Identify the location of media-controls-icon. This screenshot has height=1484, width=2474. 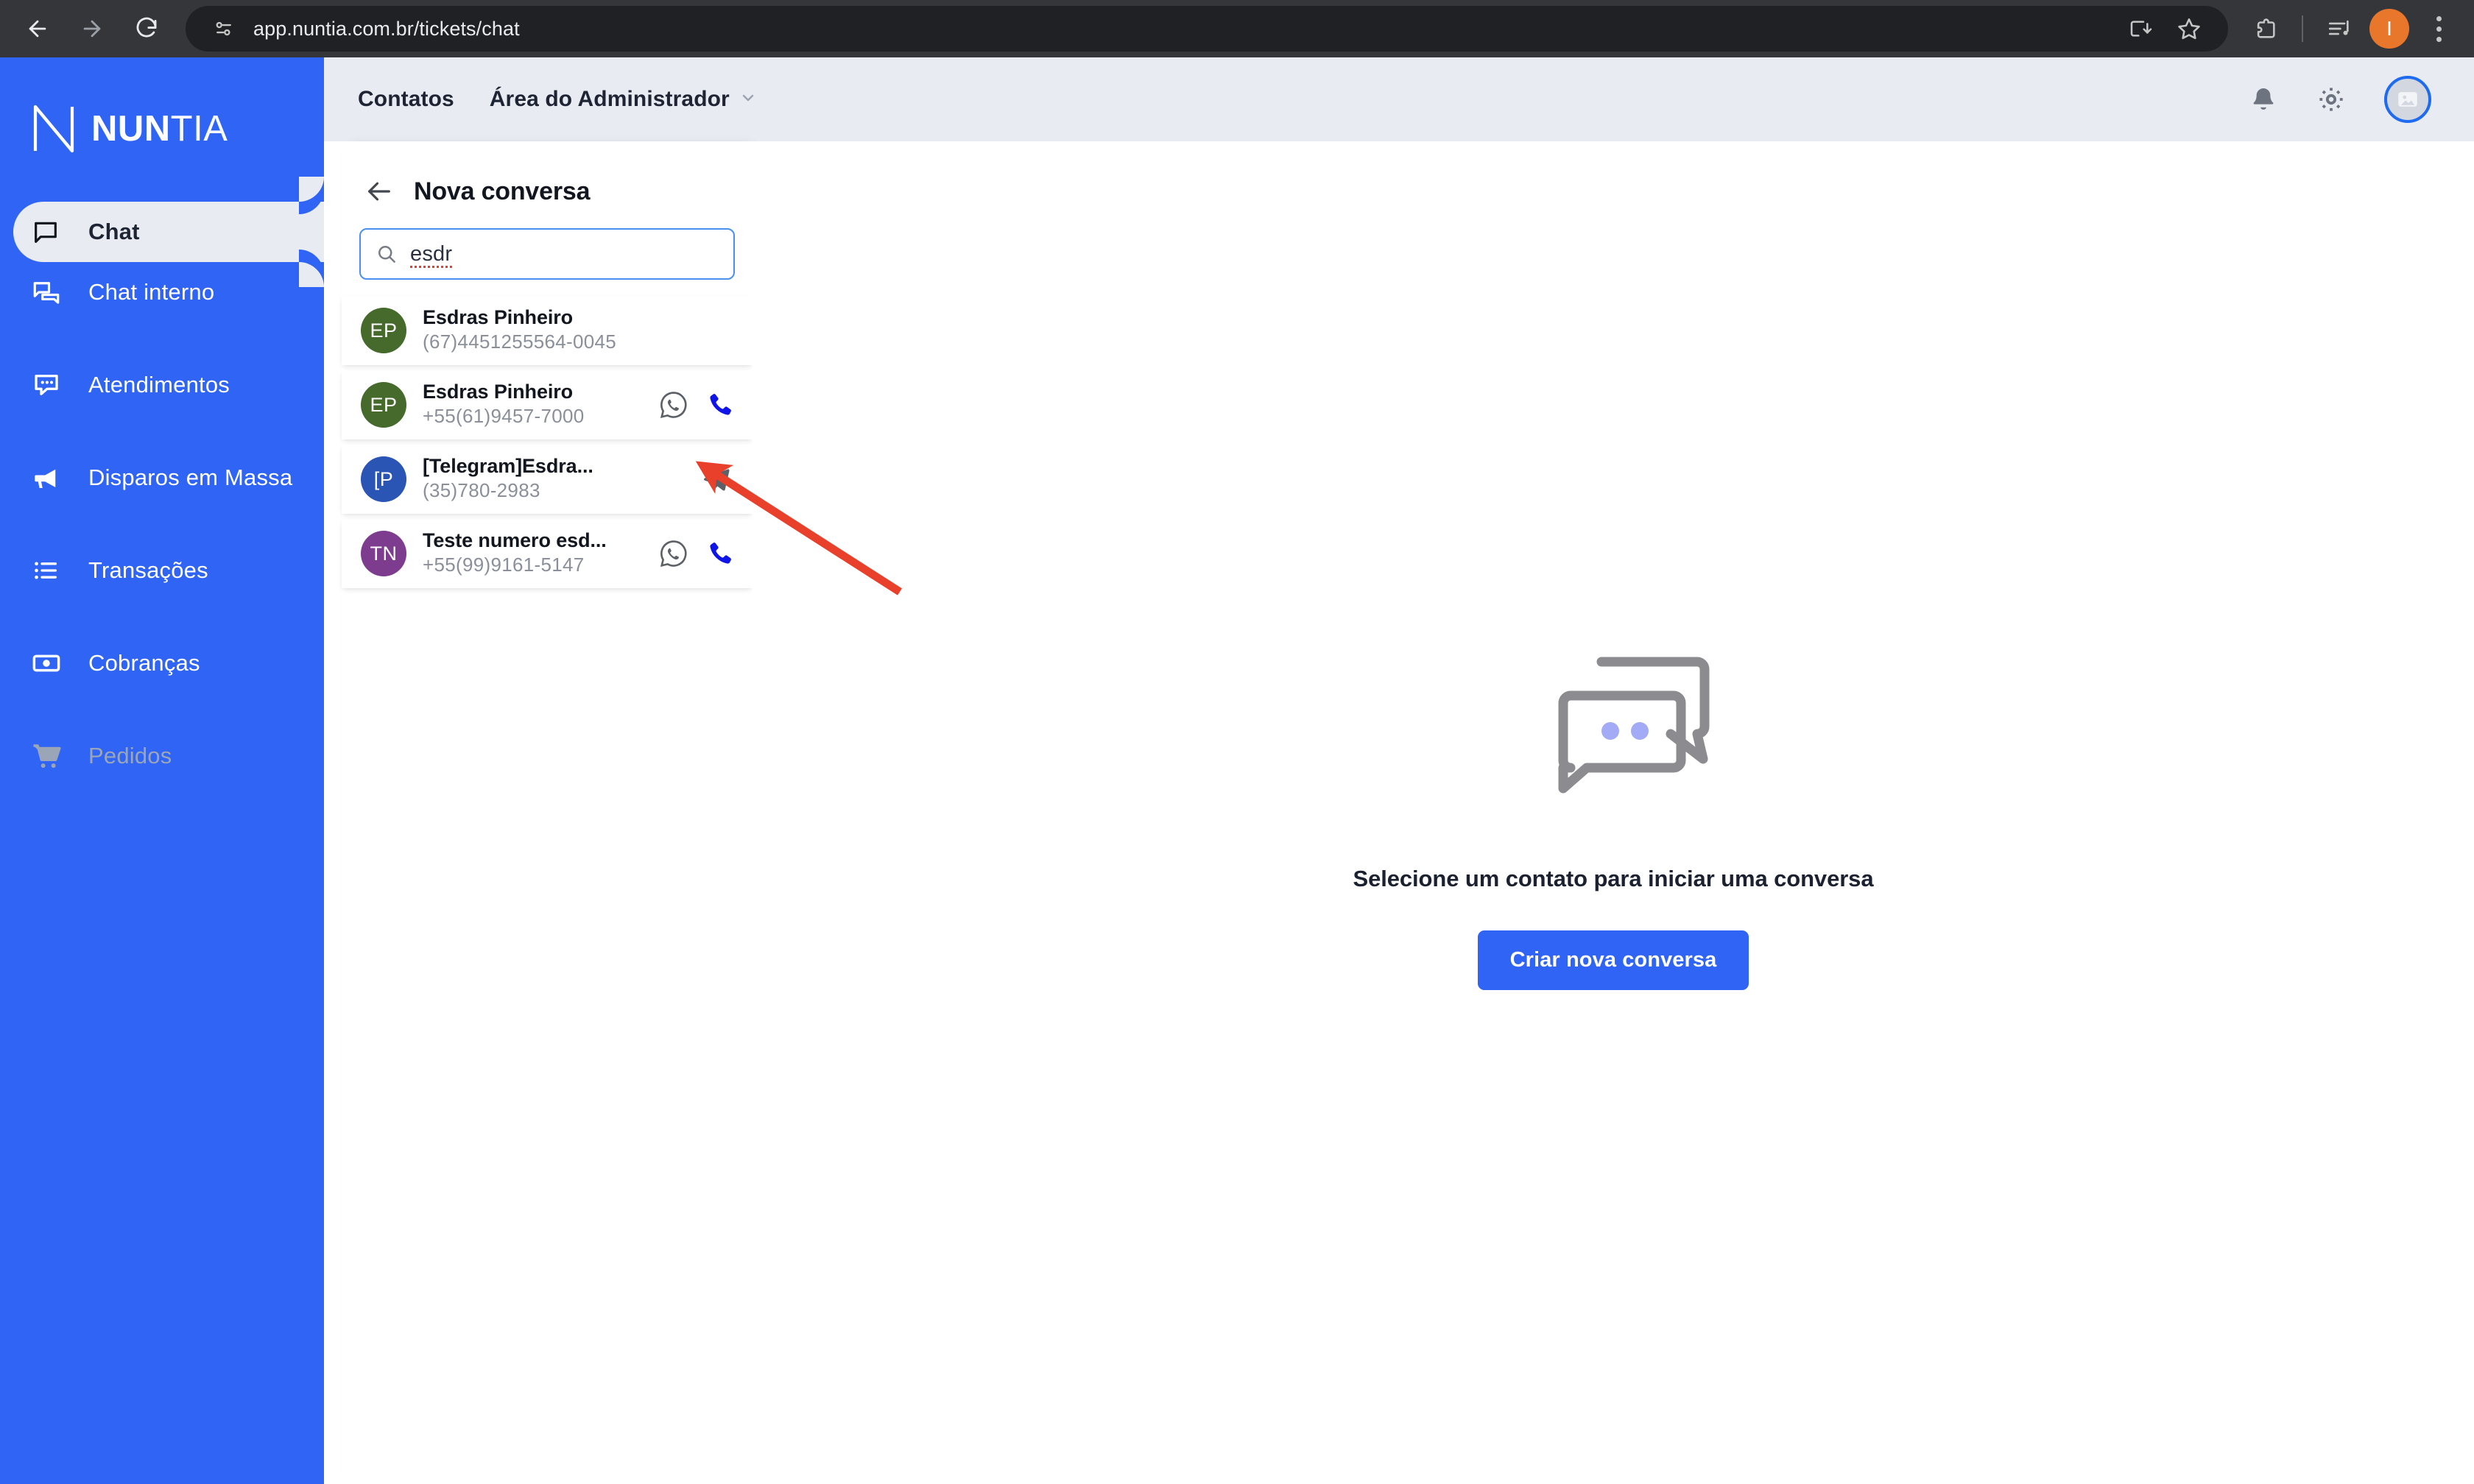
(2340, 28).